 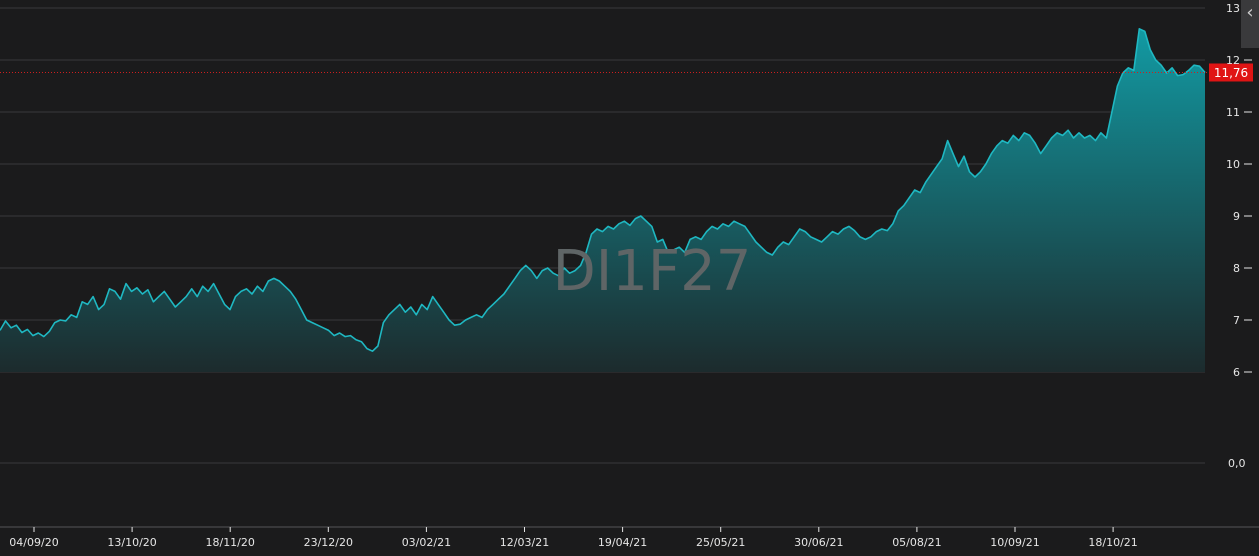 What do you see at coordinates (720, 542) in the screenshot?
I see `x-tick-label: 25/05/21` at bounding box center [720, 542].